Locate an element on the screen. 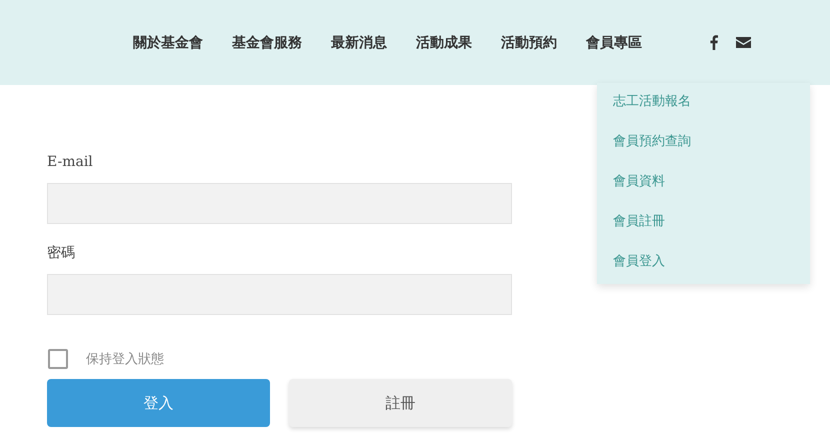 The width and height of the screenshot is (830, 445). facebook-icon is located at coordinates (714, 42).